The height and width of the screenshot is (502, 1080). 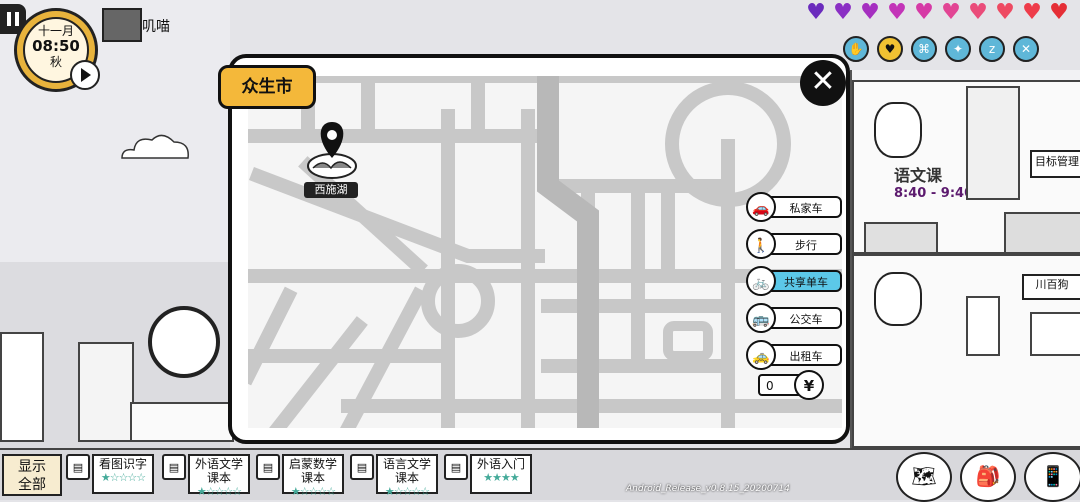 What do you see at coordinates (1055, 164) in the screenshot?
I see `goal-management-button: 目标管理` at bounding box center [1055, 164].